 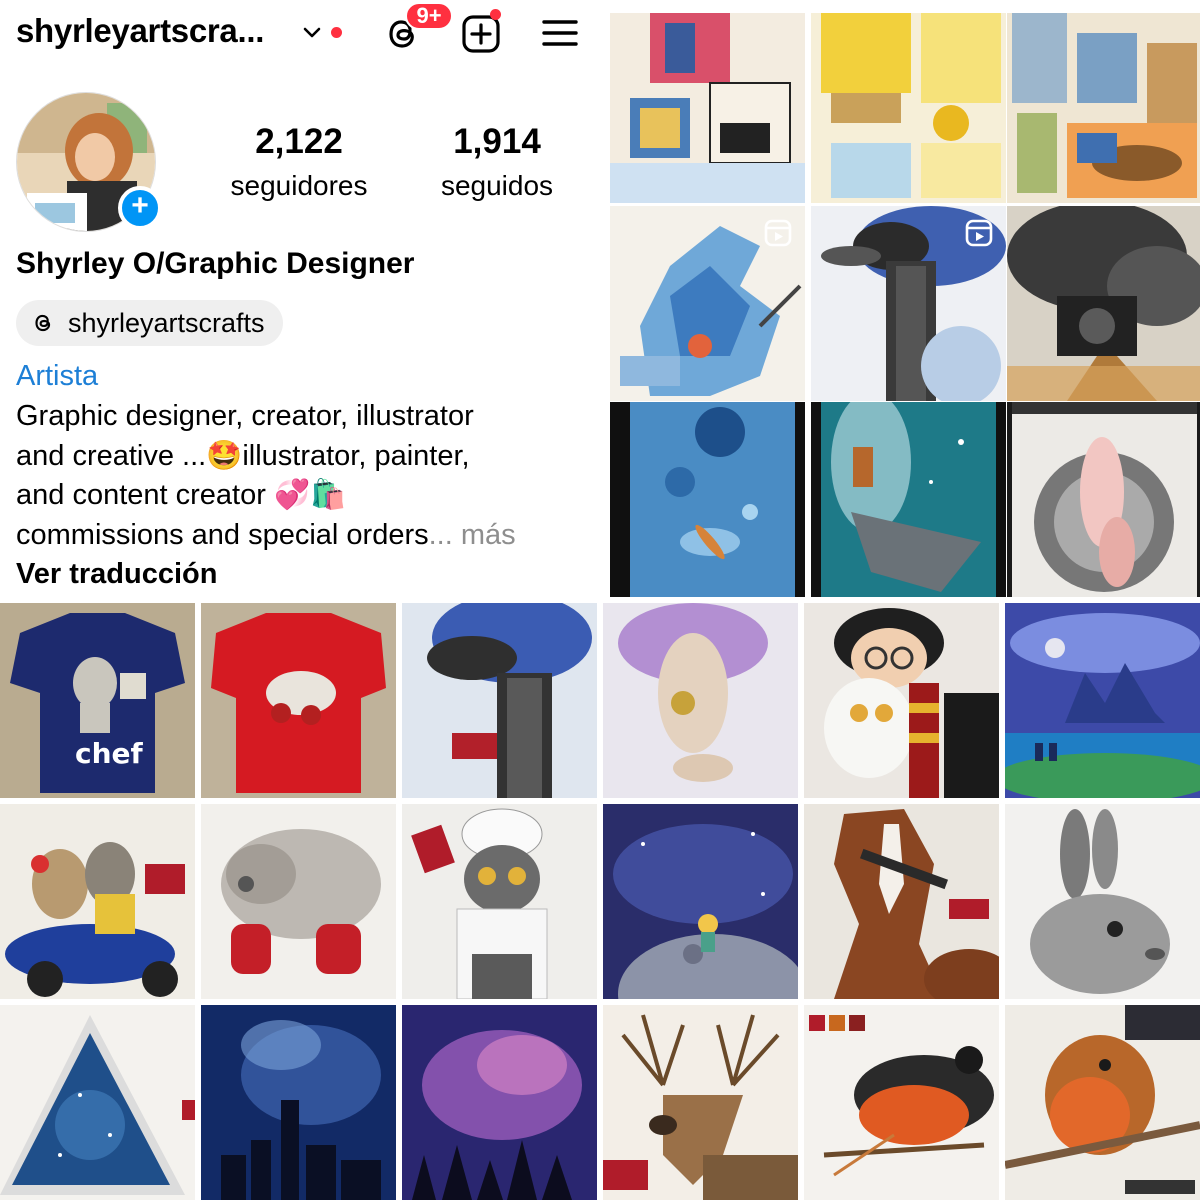 I want to click on followers-label: seguidores, so click(x=299, y=185).